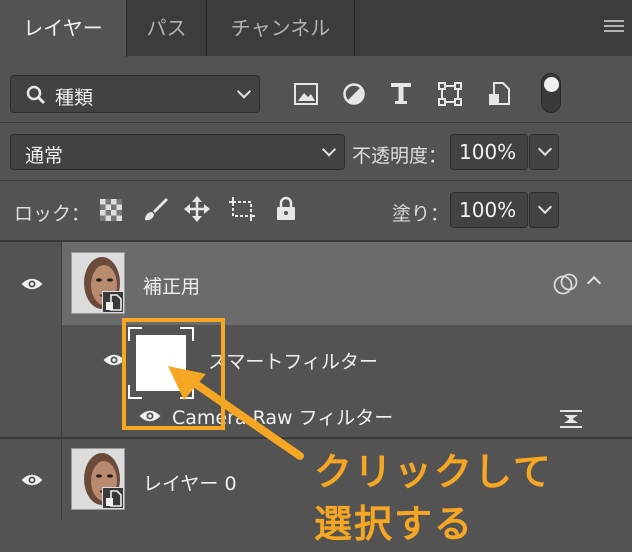 The image size is (632, 552). What do you see at coordinates (167, 28) in the screenshot?
I see `tab-paths: パス` at bounding box center [167, 28].